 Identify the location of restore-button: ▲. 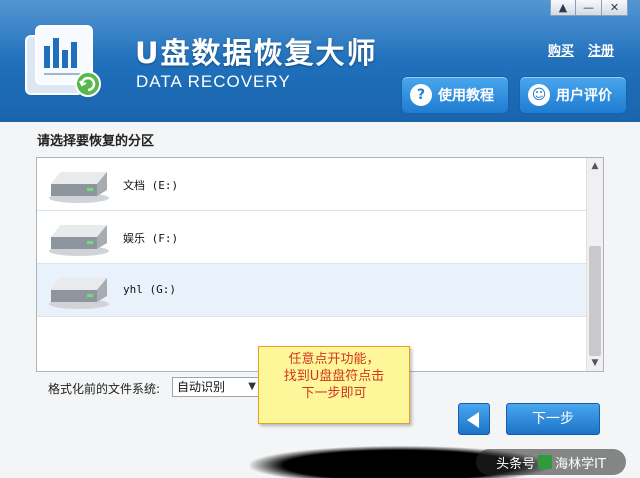
(563, 8).